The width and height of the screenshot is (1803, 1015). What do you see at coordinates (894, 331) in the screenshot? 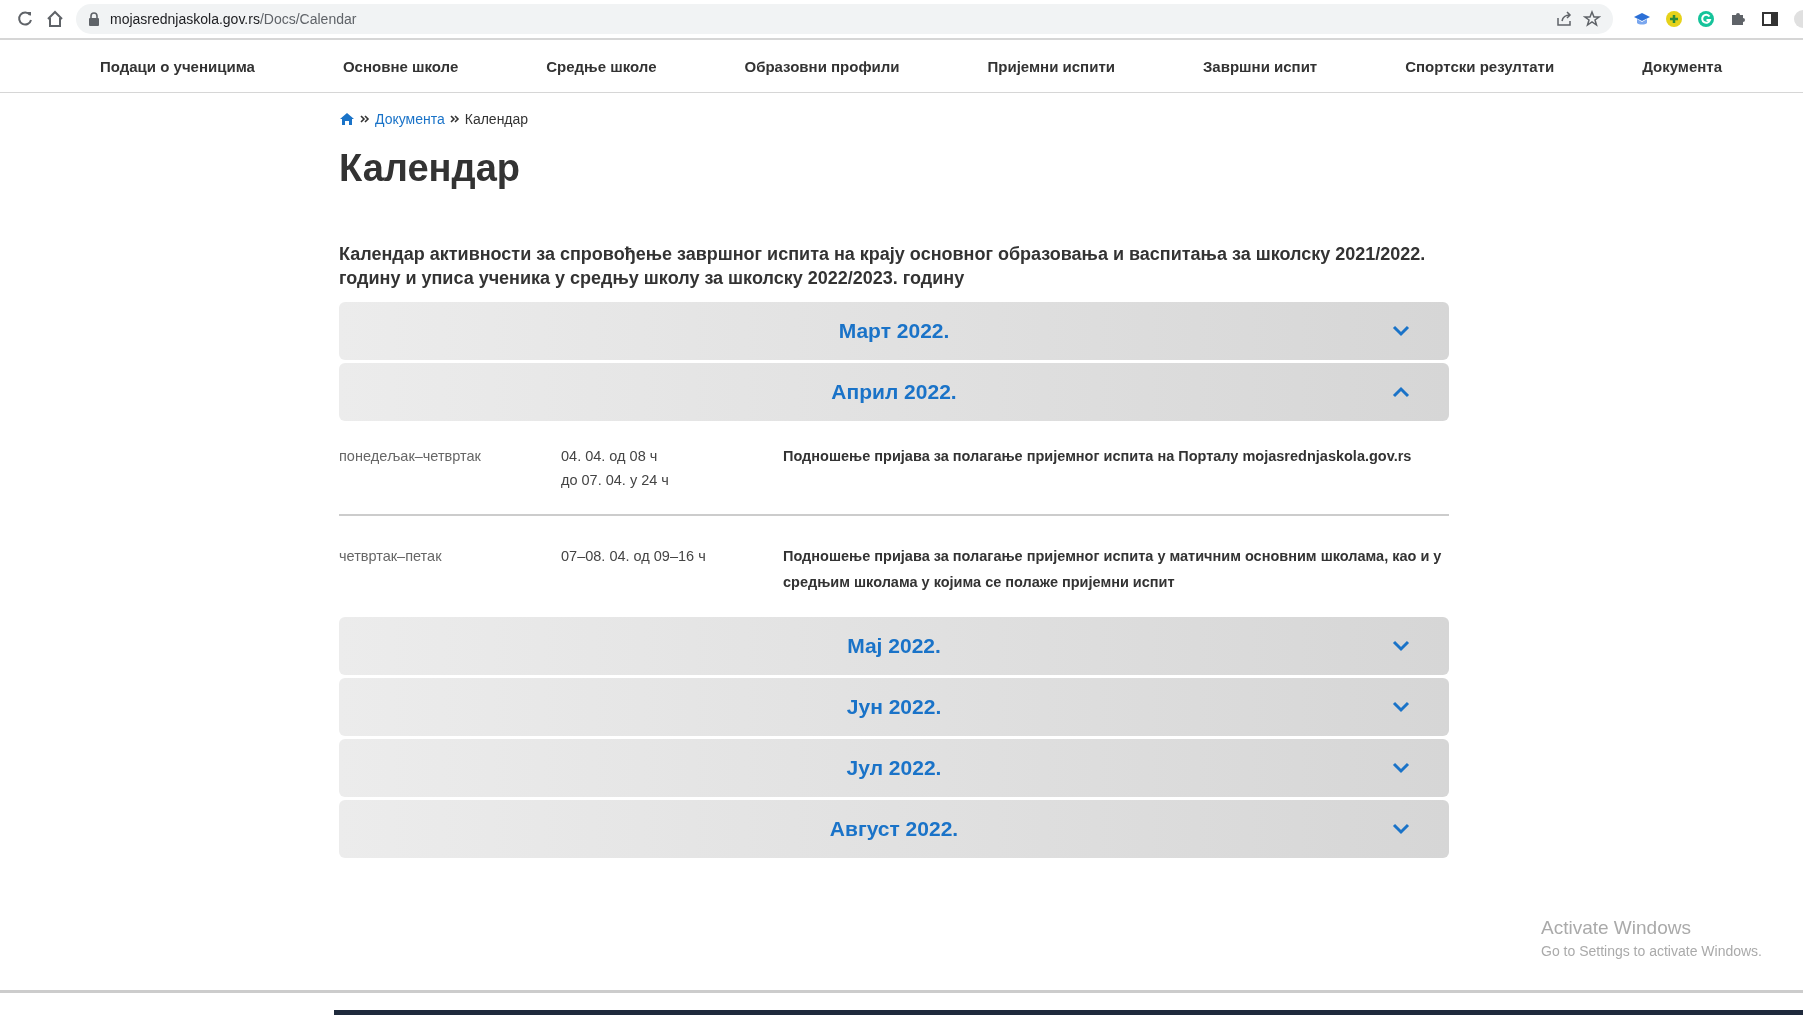
I see `month-accordion-header: Март 2022.` at bounding box center [894, 331].